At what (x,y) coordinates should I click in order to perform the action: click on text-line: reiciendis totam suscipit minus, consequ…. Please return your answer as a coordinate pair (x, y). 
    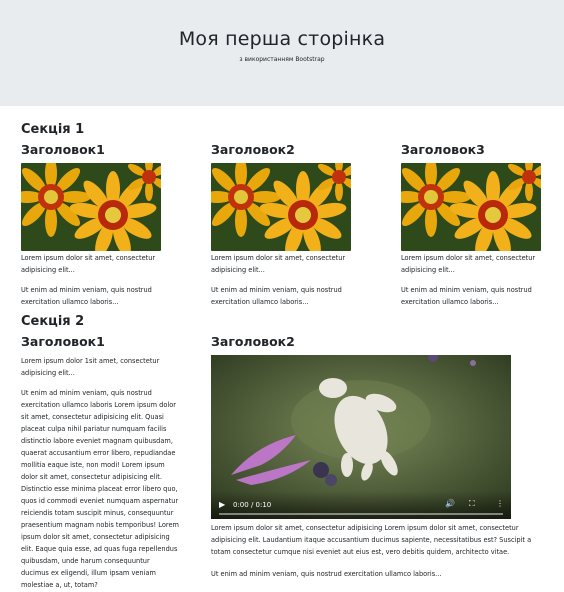
    Looking at the image, I should click on (97, 513).